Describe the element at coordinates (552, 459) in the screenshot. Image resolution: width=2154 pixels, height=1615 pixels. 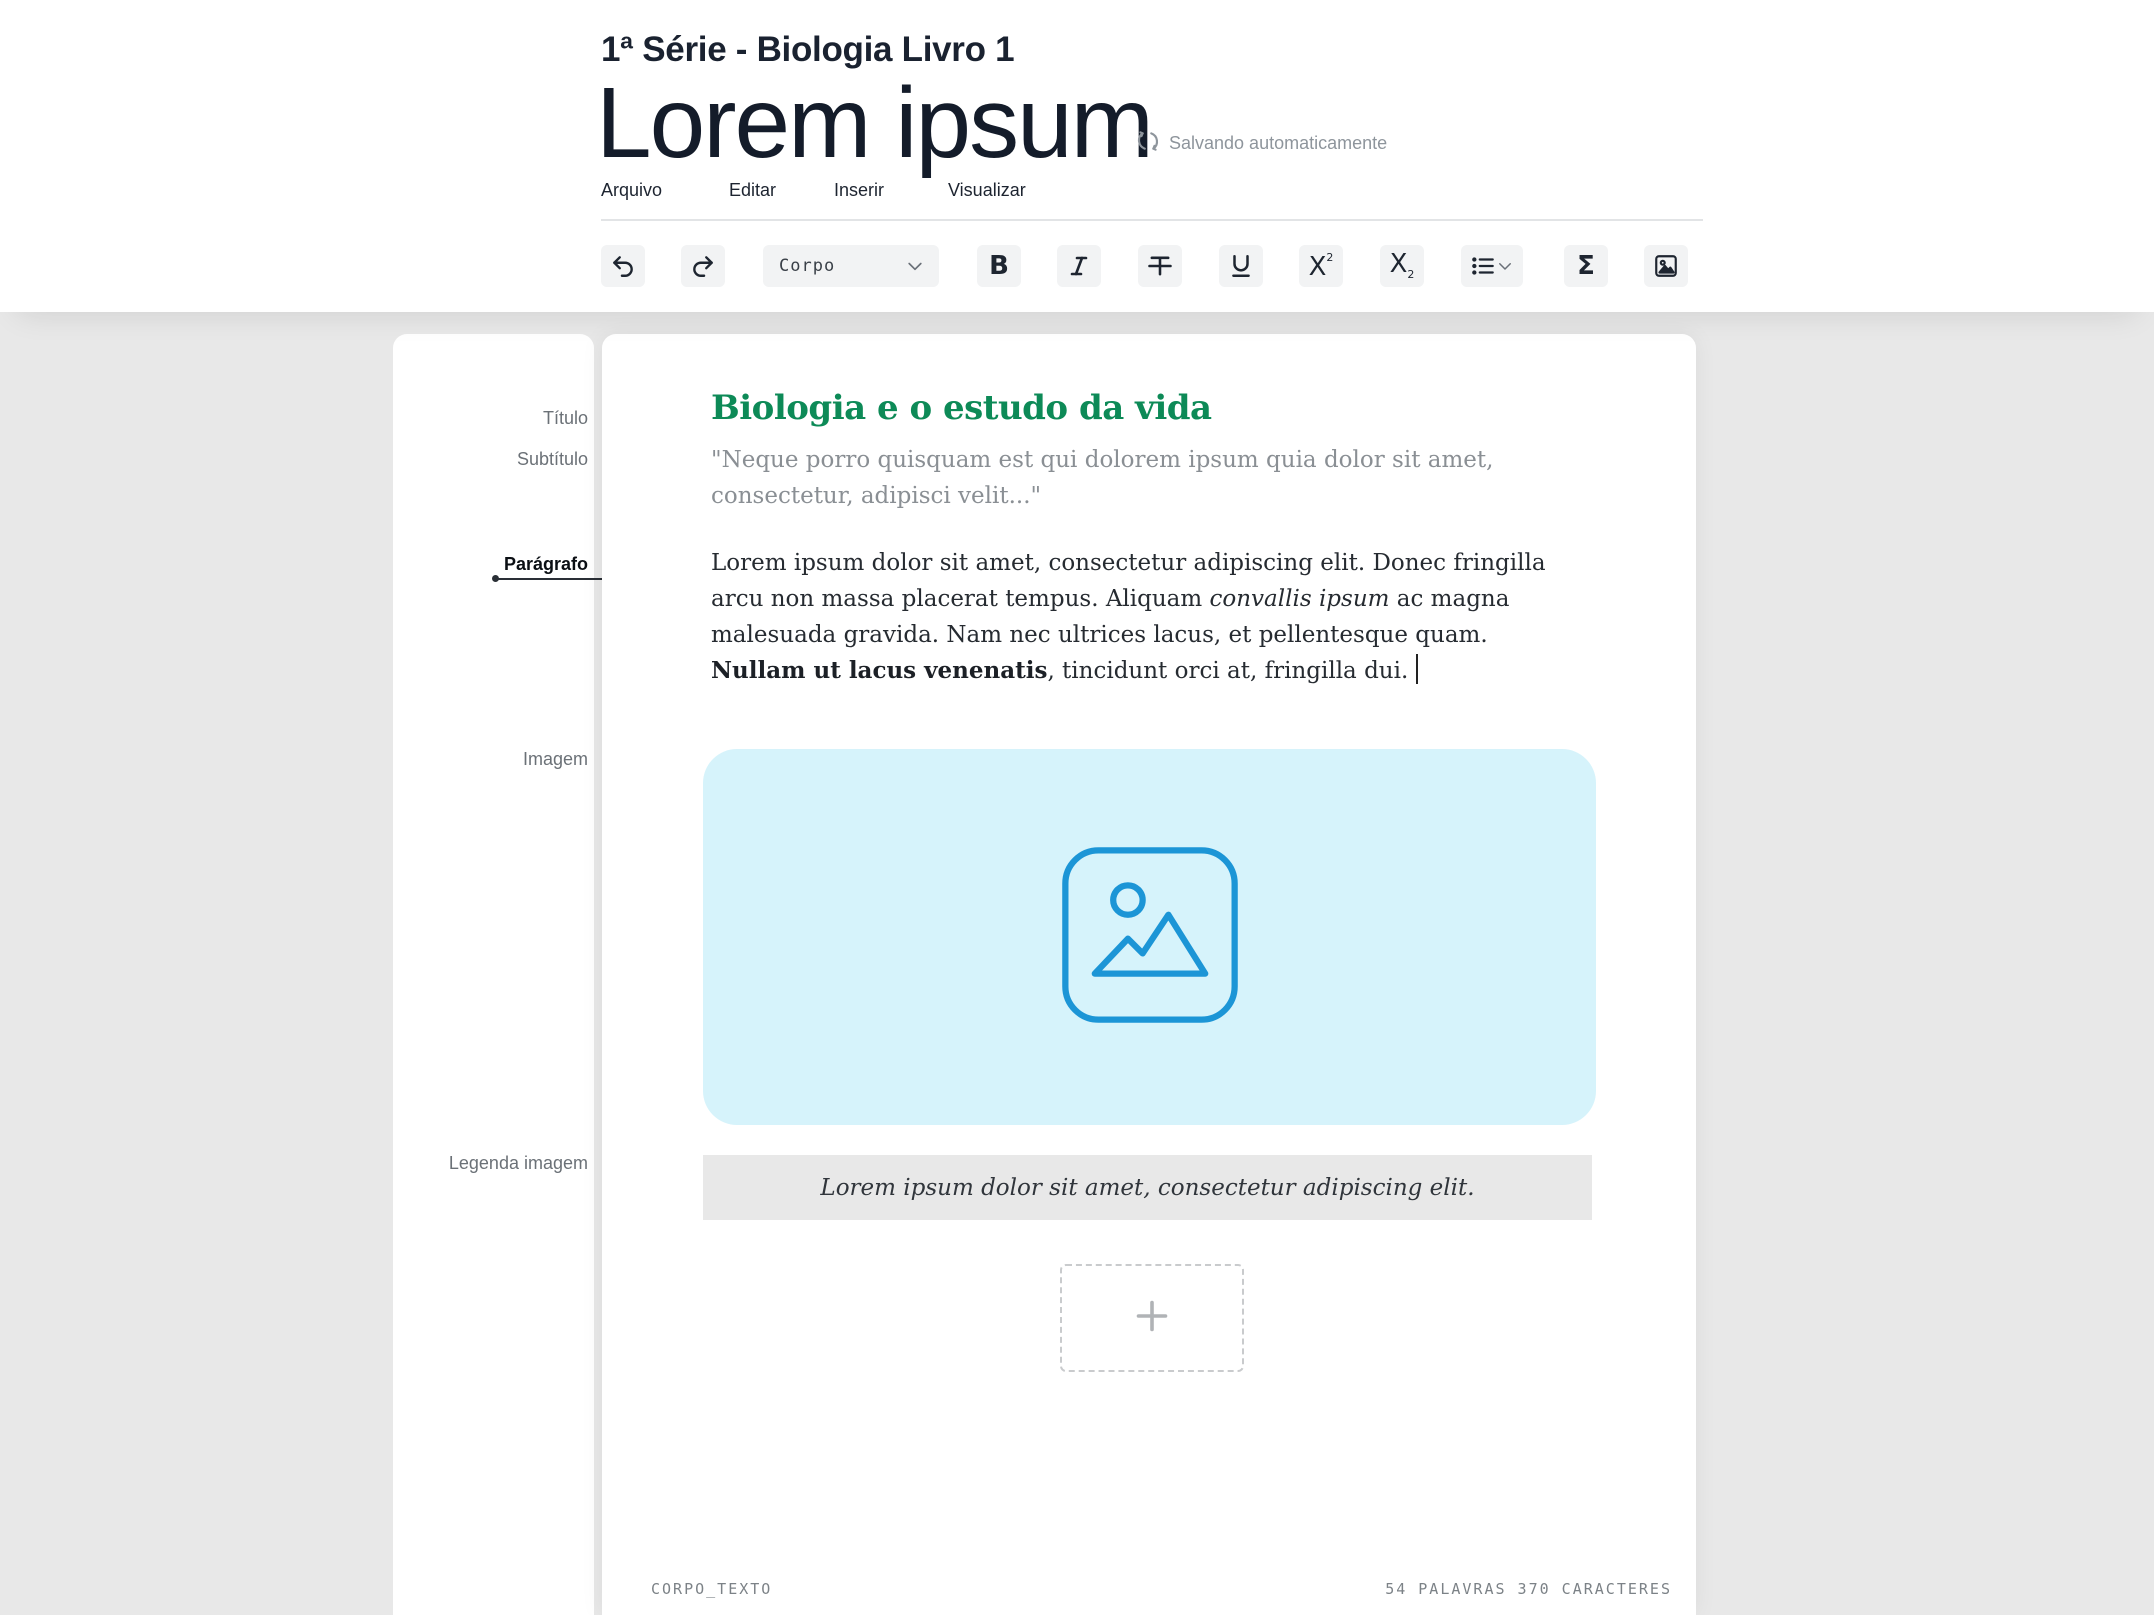
I see `block-label-subtitle: Subtítulo` at that location.